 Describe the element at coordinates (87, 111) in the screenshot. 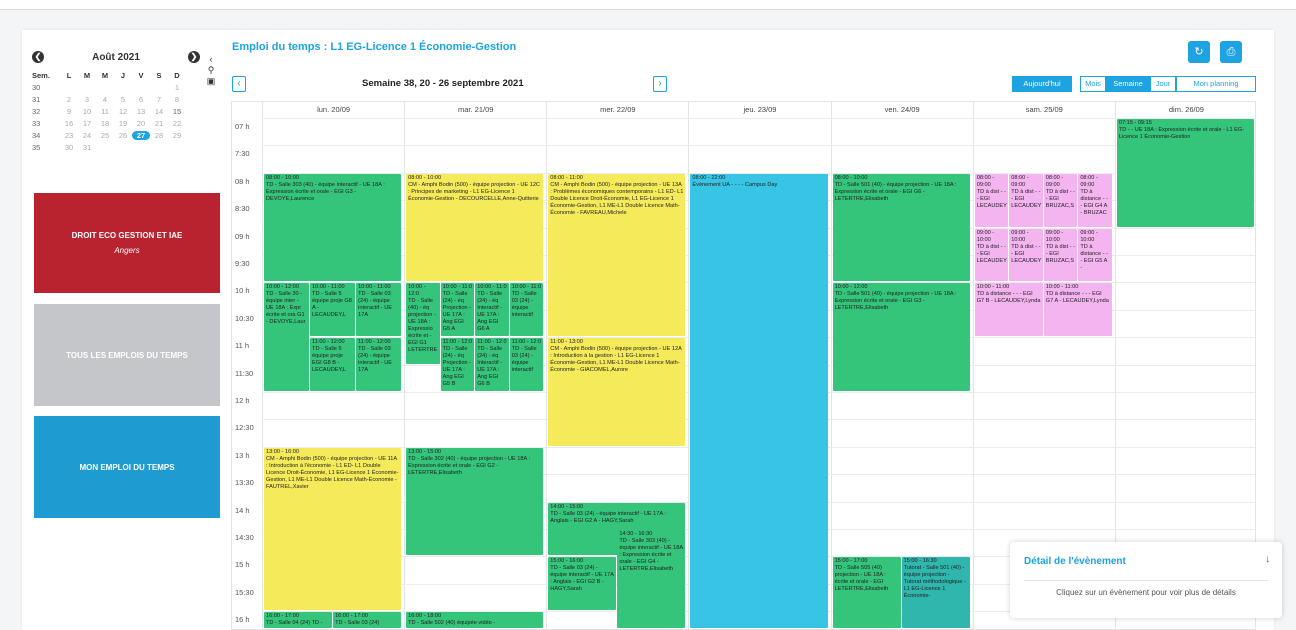

I see `day-cell: 10` at that location.